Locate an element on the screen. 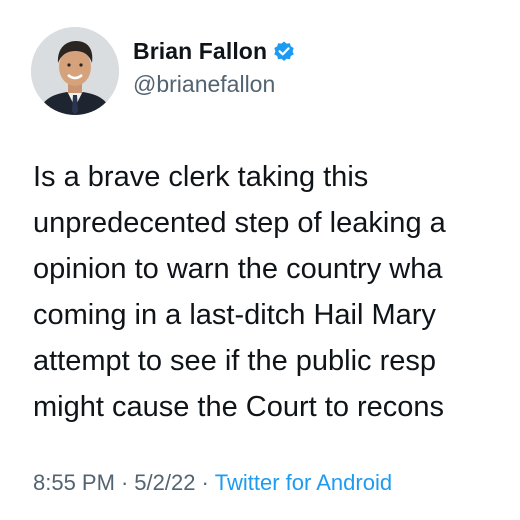 The height and width of the screenshot is (520, 520). author-name-row: Brian Fallon is located at coordinates (214, 51).